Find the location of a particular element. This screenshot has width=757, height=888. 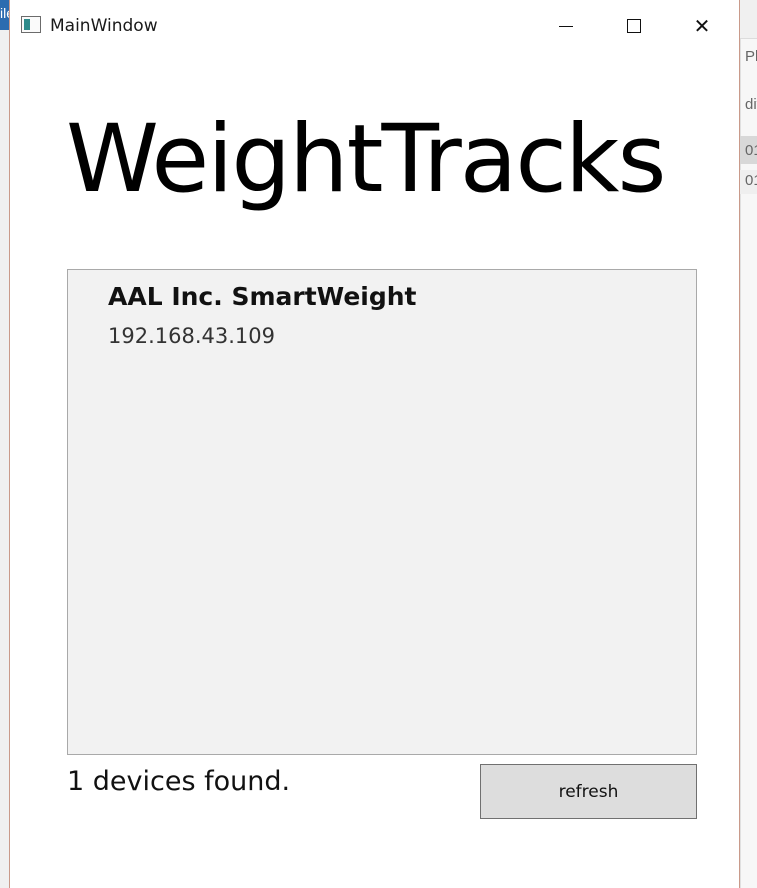

background-text-2: dif is located at coordinates (751, 104).